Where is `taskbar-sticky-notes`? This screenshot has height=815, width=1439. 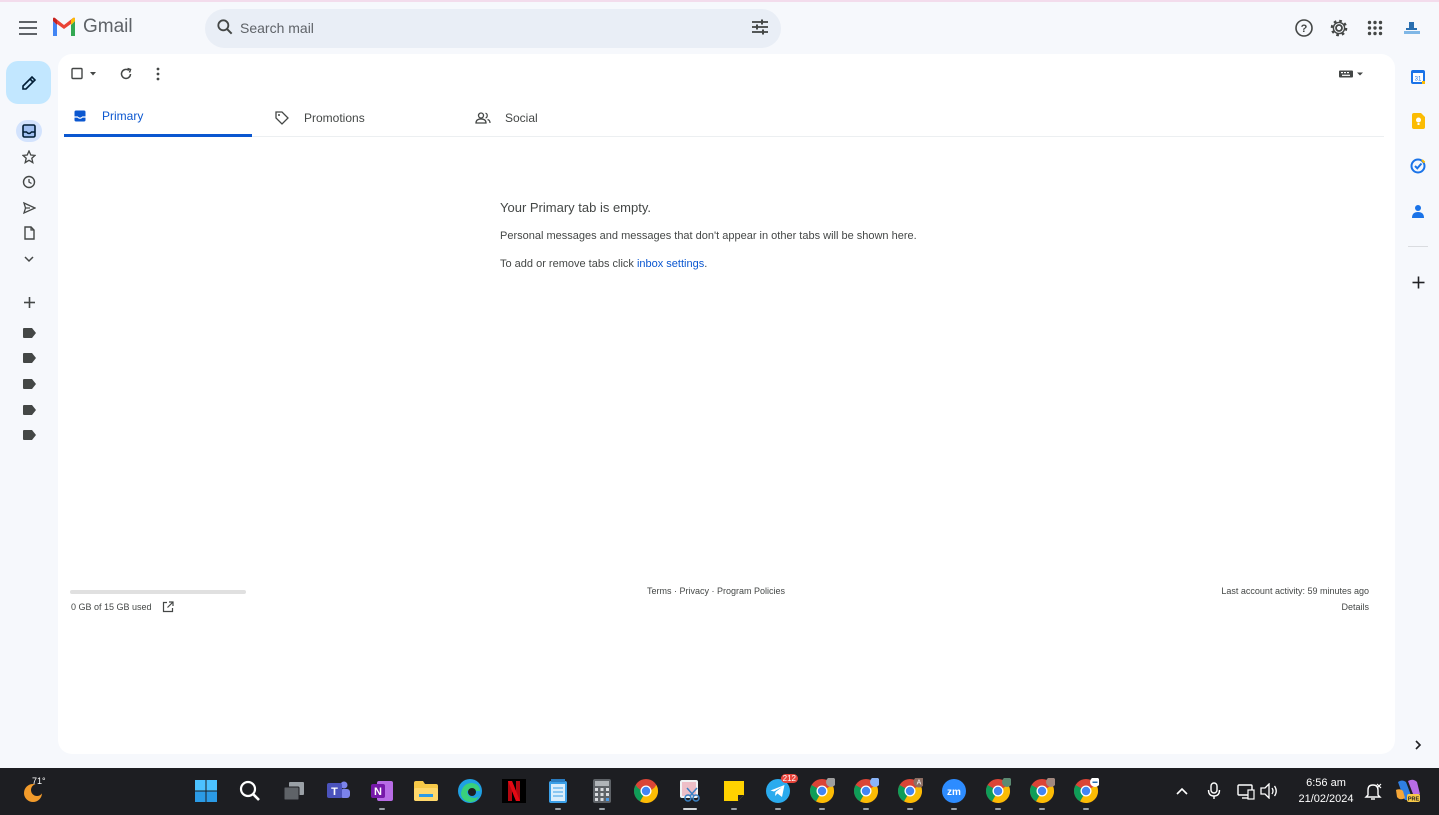
taskbar-sticky-notes is located at coordinates (734, 793).